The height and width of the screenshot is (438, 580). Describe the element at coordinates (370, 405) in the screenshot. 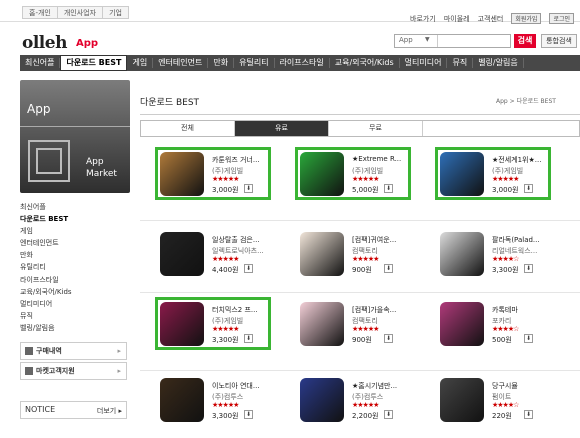

I see `app-card: ★홈시기념만... (주)컴투스 ★★★★★ 2,200원 ⬇` at that location.